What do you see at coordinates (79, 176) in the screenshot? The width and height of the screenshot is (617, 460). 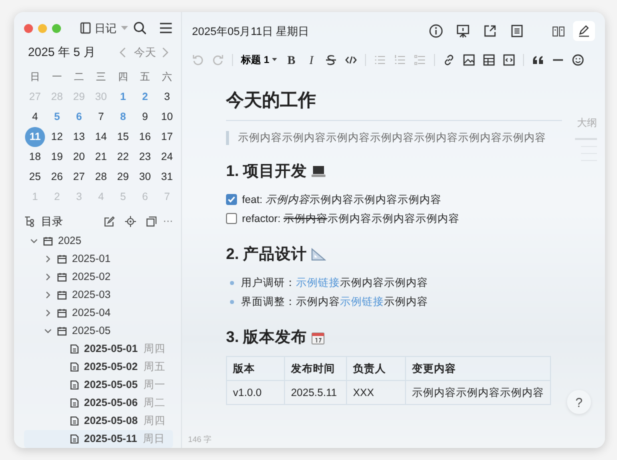 I see `calendar-day: 27` at bounding box center [79, 176].